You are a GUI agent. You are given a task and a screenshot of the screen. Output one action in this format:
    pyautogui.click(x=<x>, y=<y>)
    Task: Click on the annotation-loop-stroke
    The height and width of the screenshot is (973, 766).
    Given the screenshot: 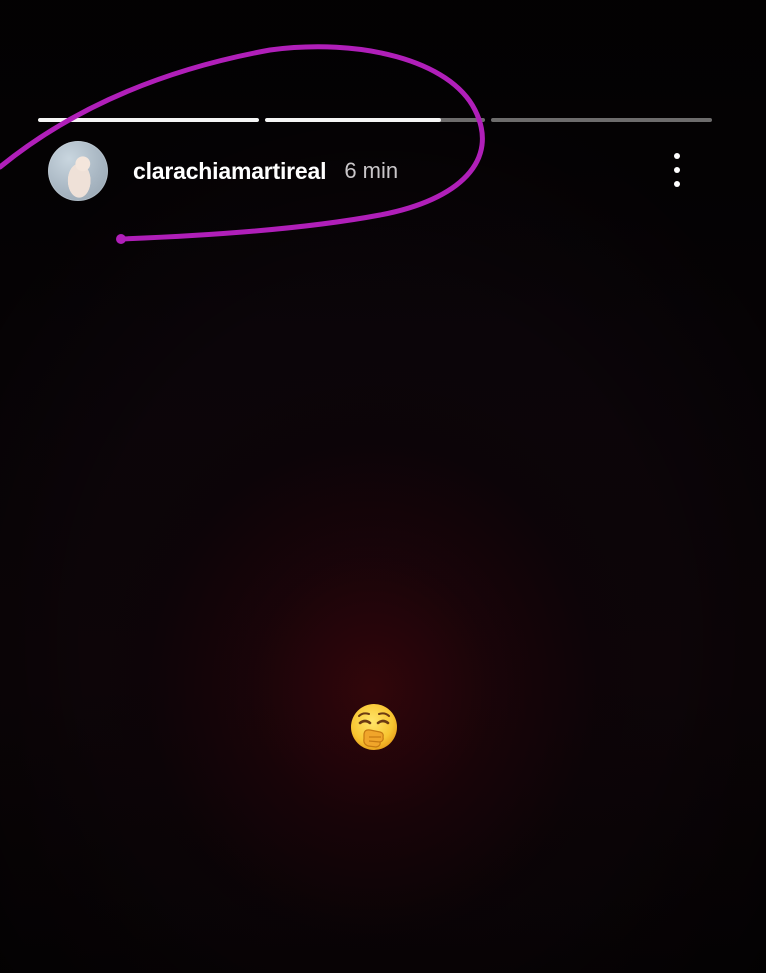 What is the action you would take?
    pyautogui.click(x=242, y=143)
    